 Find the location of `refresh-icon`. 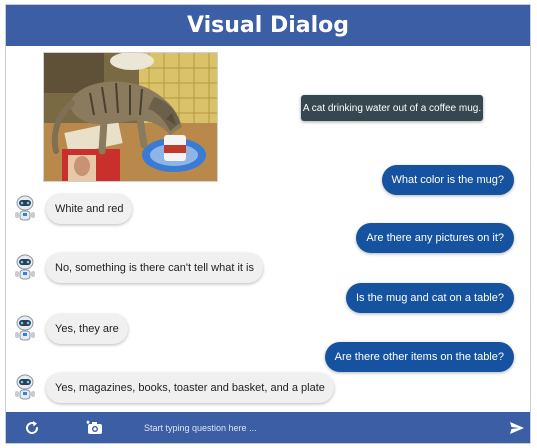

refresh-icon is located at coordinates (32, 428).